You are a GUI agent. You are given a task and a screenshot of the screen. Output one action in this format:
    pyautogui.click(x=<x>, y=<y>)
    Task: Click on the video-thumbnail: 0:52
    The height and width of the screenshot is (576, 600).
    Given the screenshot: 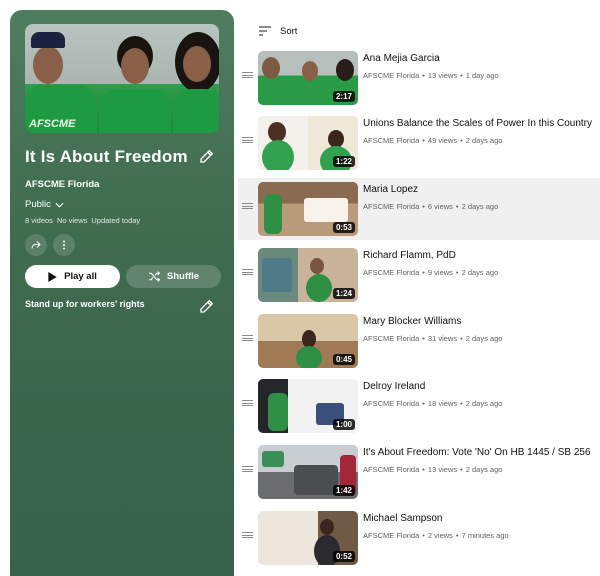 What is the action you would take?
    pyautogui.click(x=308, y=538)
    